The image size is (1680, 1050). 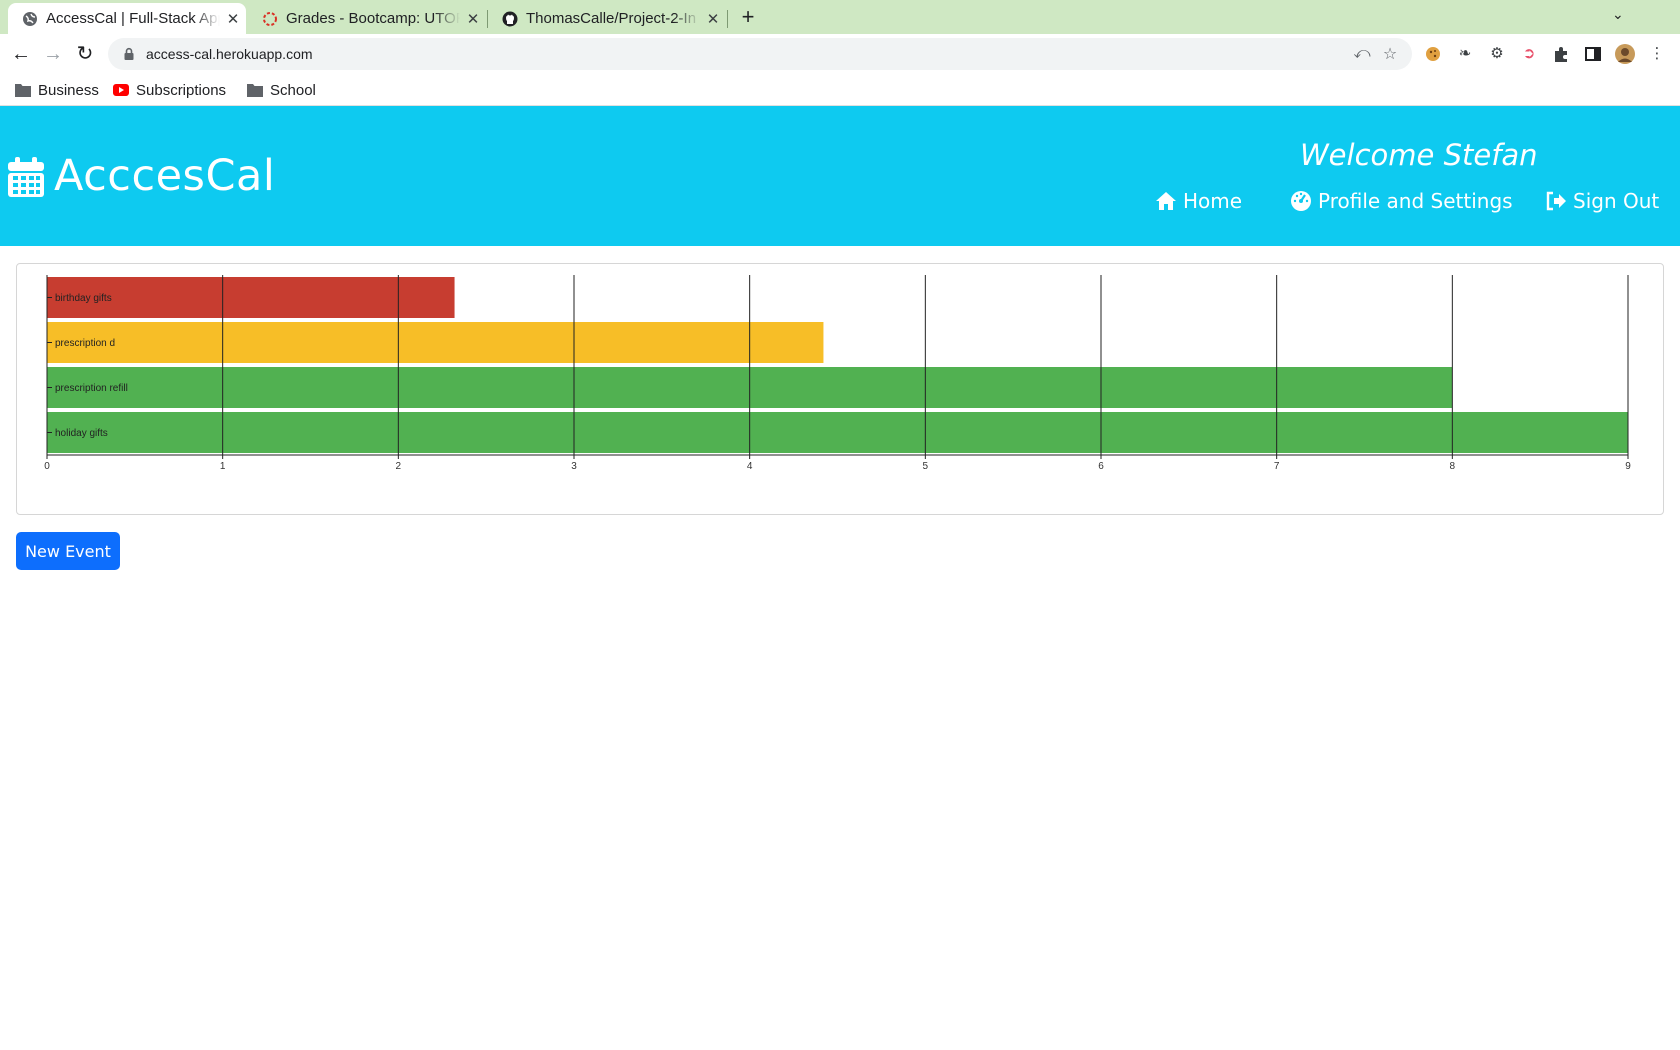 What do you see at coordinates (1277, 466) in the screenshot?
I see `chart-tick-label: 7` at bounding box center [1277, 466].